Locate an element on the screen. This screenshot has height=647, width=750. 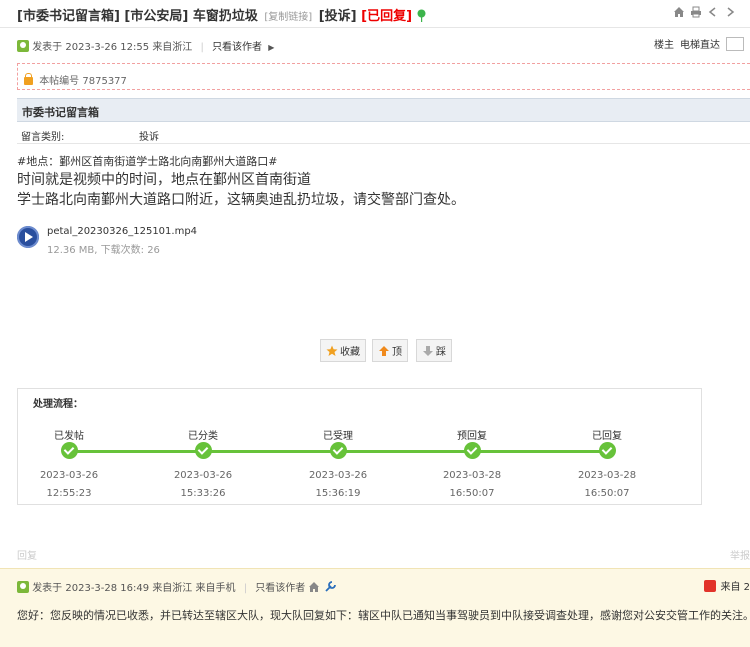
process-step: 已发帖 2023-03-26 12:55:23 is located at coordinates (69, 463).